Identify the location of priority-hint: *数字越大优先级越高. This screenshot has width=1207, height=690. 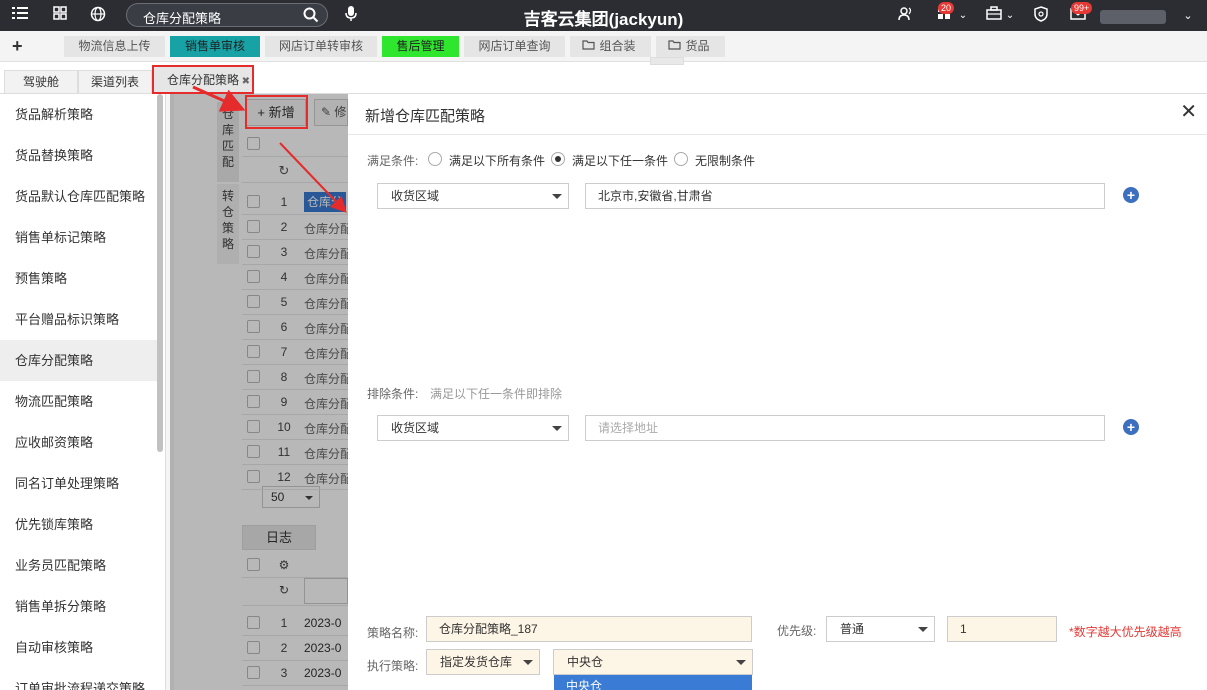
(1125, 632).